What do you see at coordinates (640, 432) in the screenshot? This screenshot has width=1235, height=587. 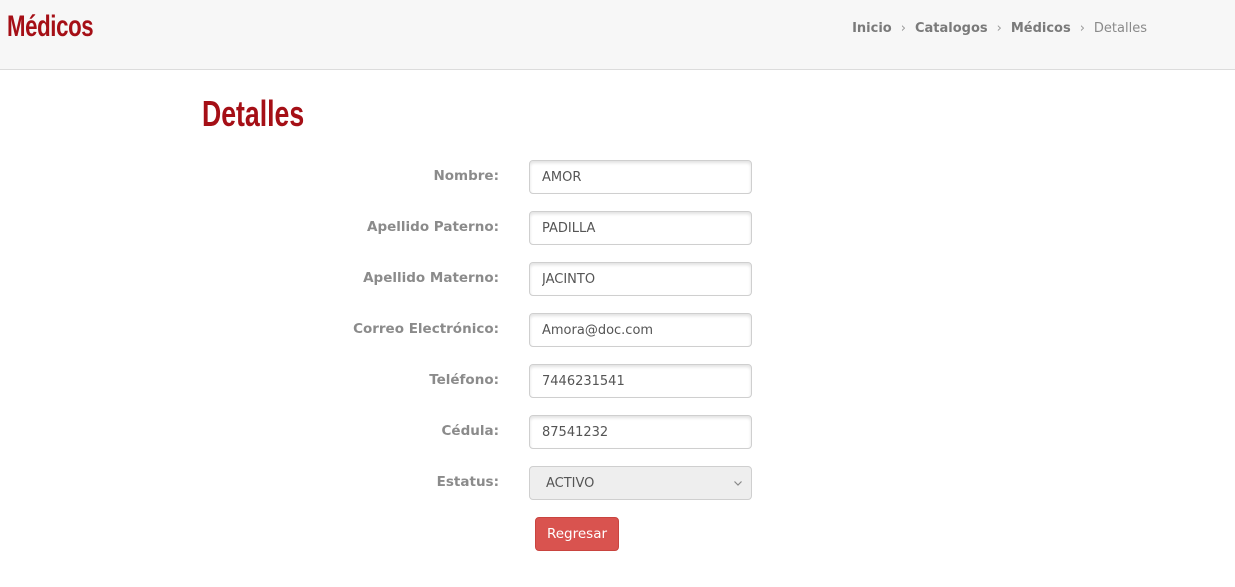 I see `cedula-input` at bounding box center [640, 432].